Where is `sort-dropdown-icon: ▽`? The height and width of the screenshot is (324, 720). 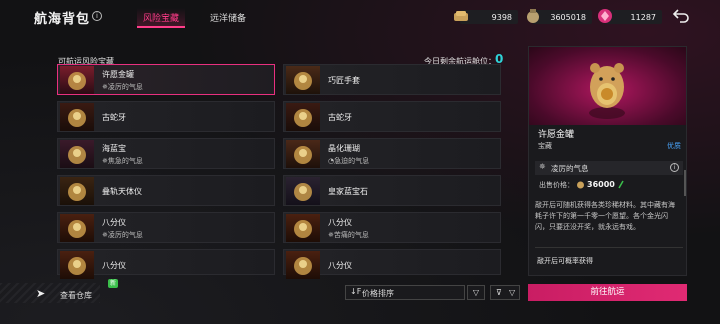 sort-dropdown-icon: ▽ is located at coordinates (476, 292).